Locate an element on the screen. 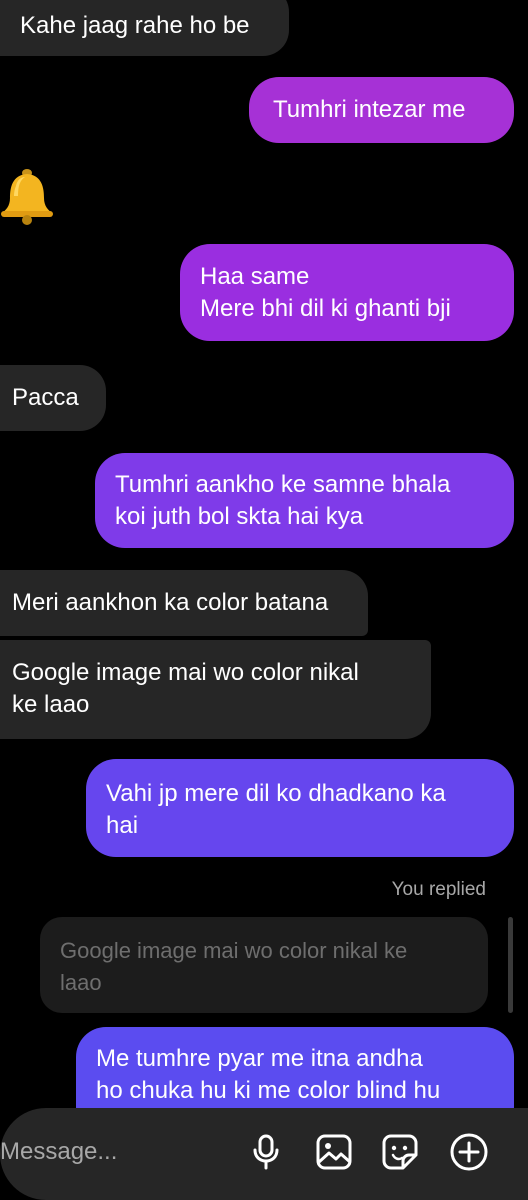 The image size is (528, 1200). sticker-button is located at coordinates (400, 1152).